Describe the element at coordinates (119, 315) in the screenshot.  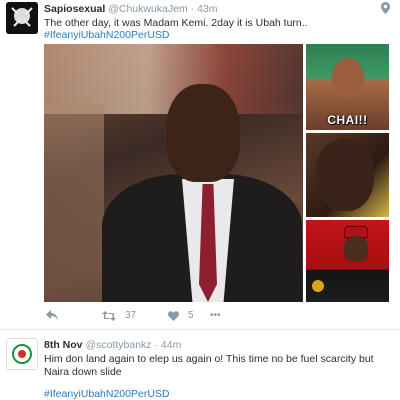
I see `retweet-button: 37` at that location.